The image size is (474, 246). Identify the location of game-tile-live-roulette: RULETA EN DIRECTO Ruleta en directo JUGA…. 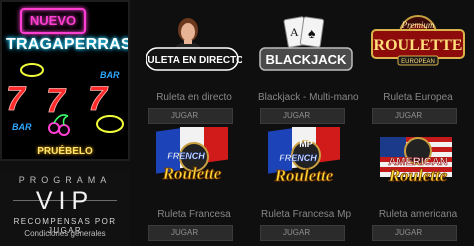
(194, 67).